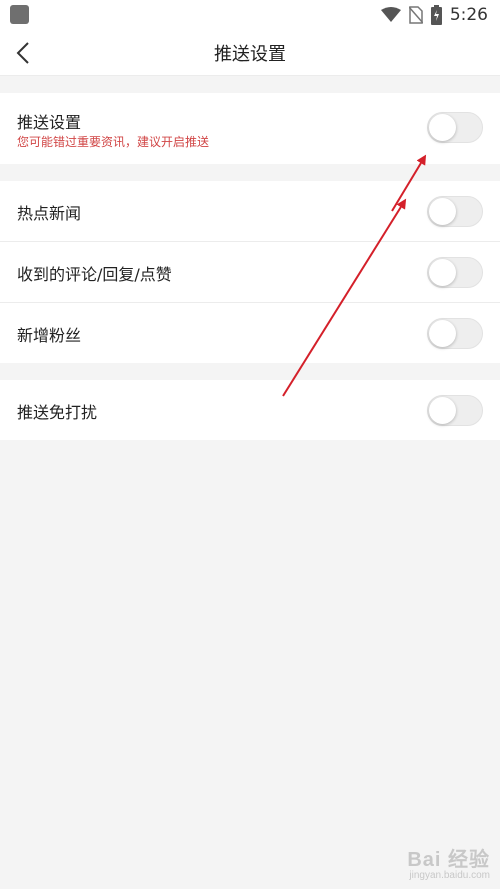  I want to click on setting-label: 推送设置, so click(49, 122).